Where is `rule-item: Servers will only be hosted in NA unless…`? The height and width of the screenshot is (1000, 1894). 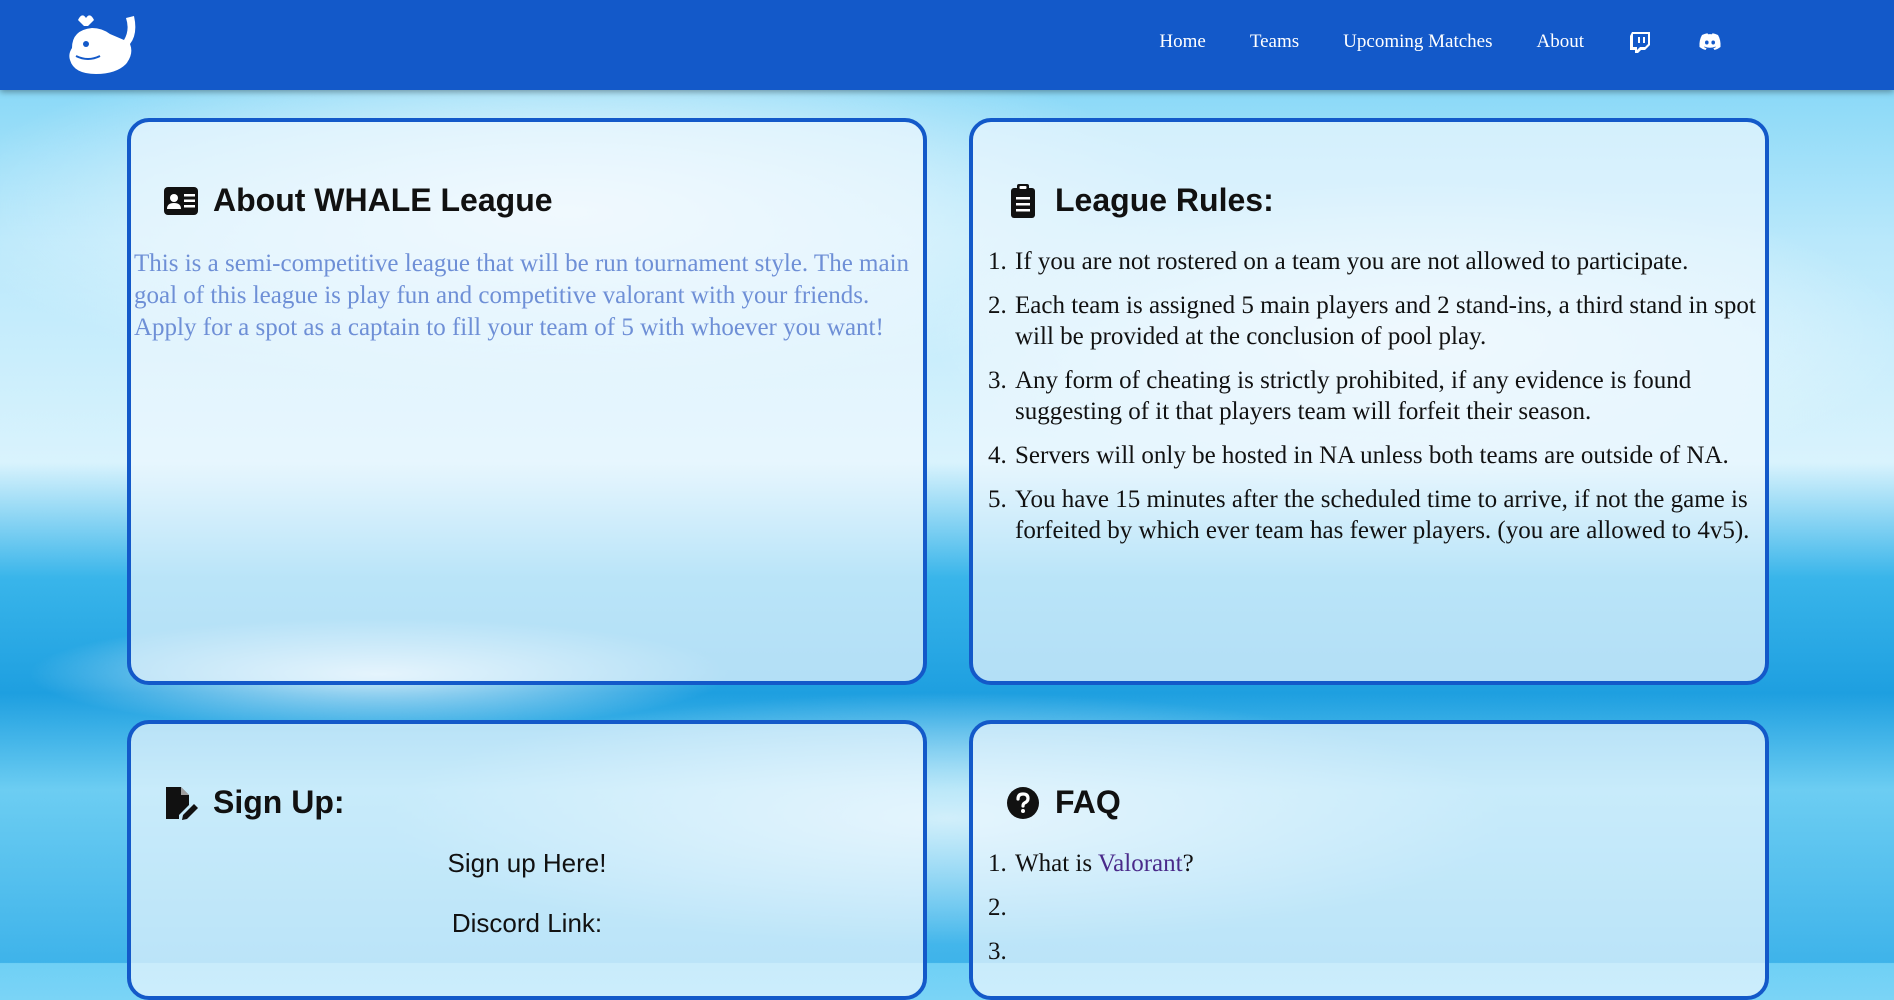
rule-item: Servers will only be hosted in NA unless… is located at coordinates (1398, 455).